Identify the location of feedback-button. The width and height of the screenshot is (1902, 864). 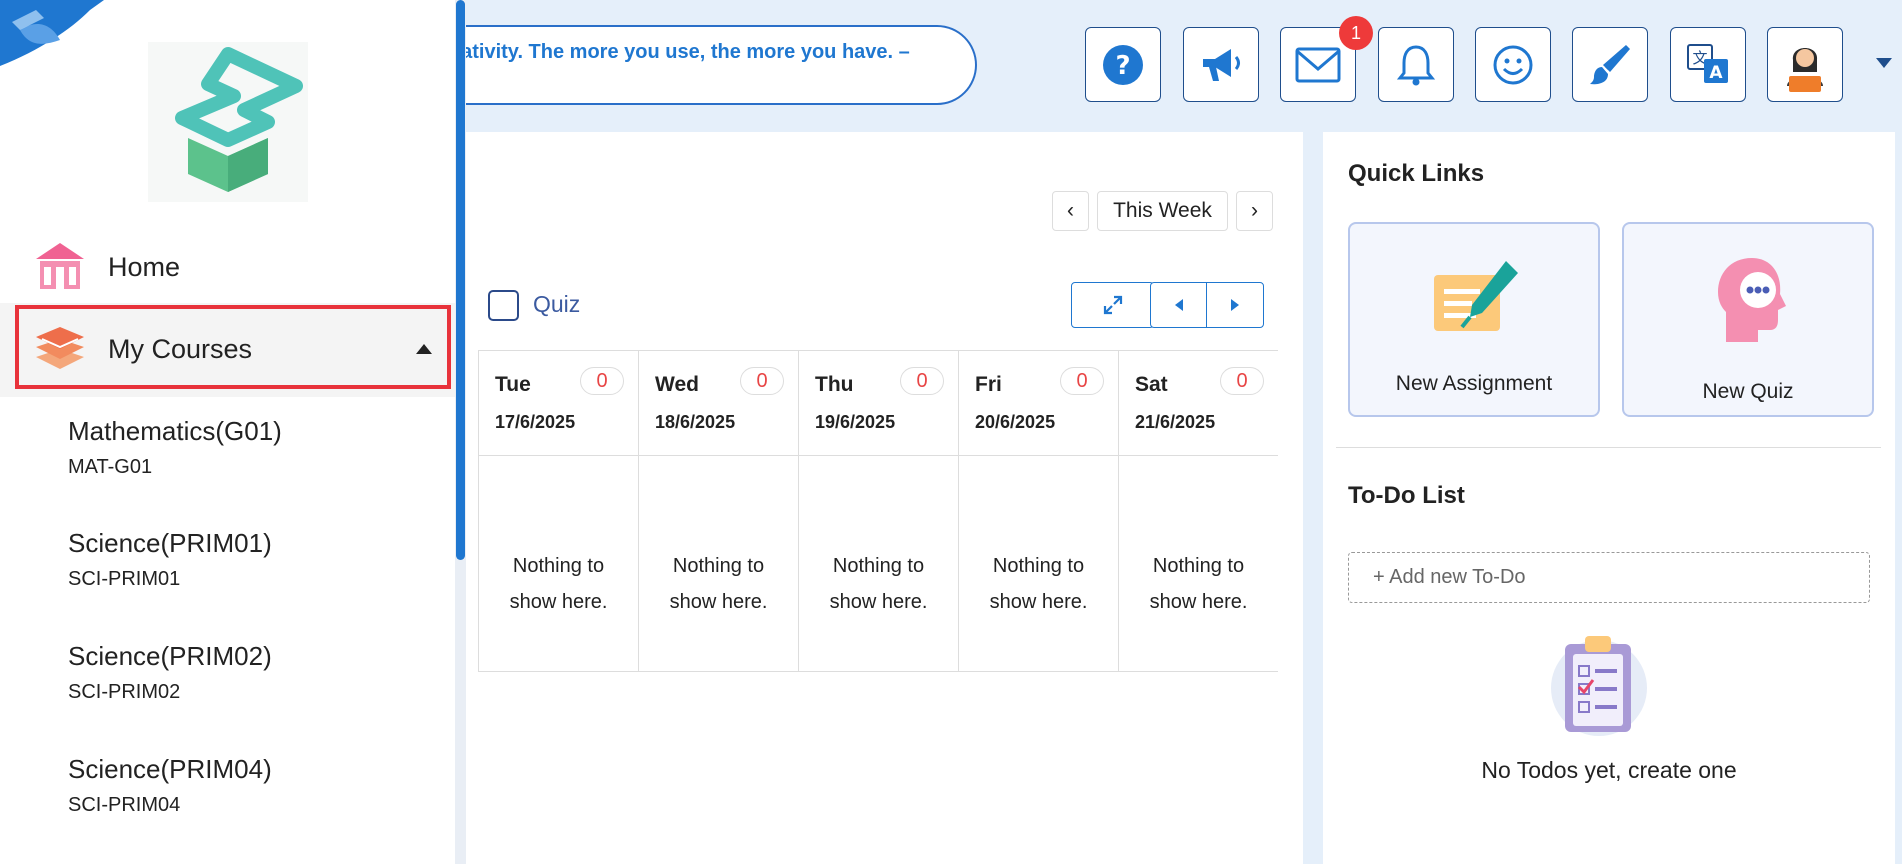
(1513, 64).